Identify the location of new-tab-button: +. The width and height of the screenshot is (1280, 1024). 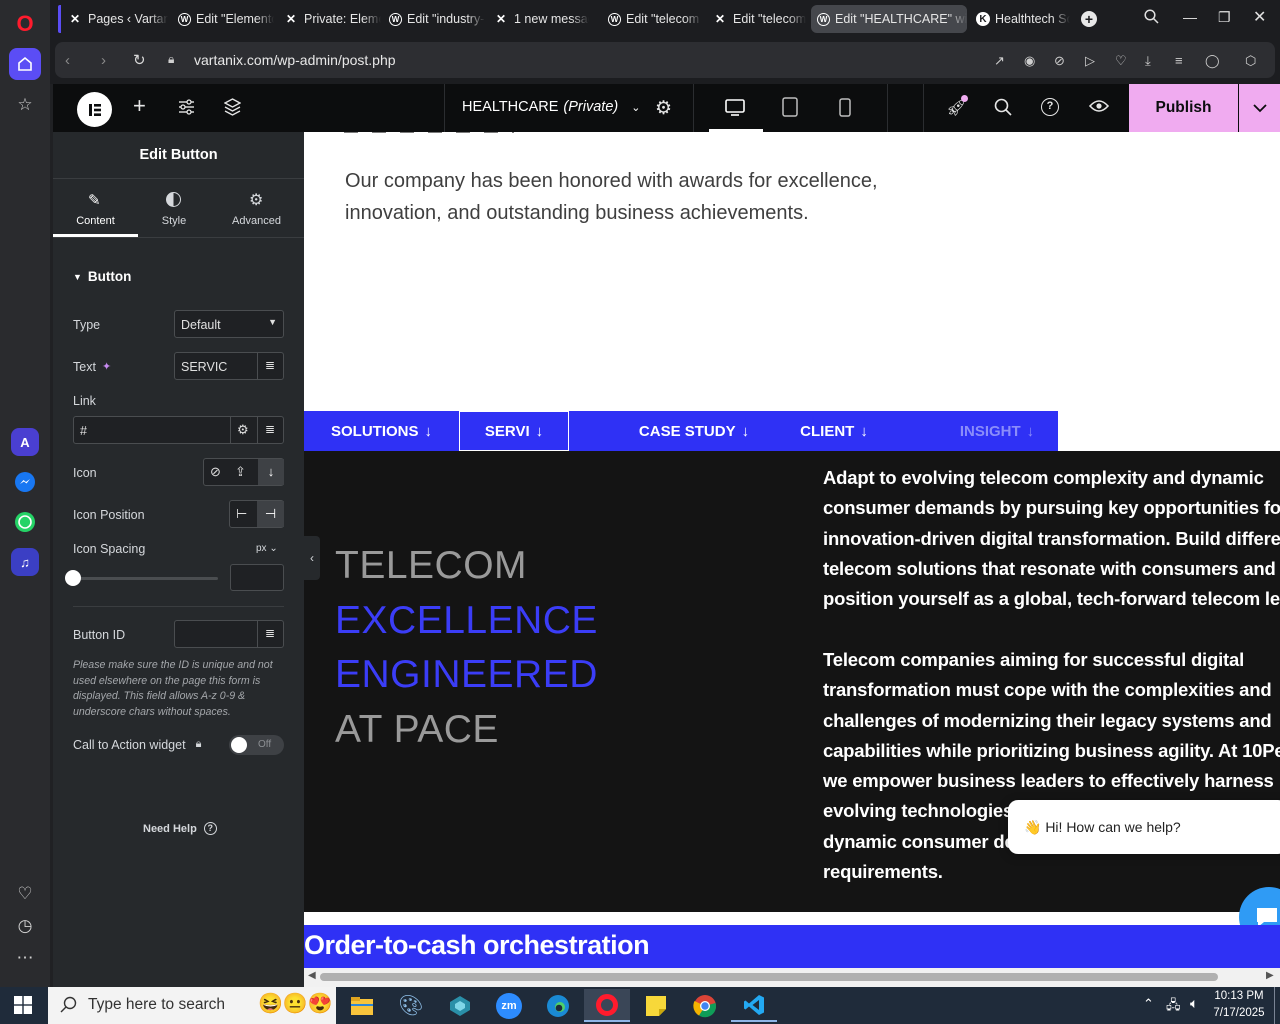
(1089, 19).